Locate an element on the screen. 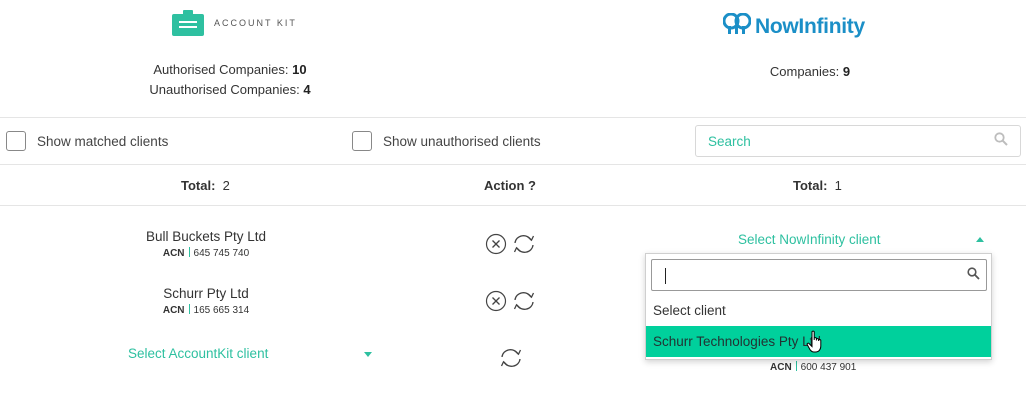  nowinfinity-logo: NowInfinity is located at coordinates (793, 26).